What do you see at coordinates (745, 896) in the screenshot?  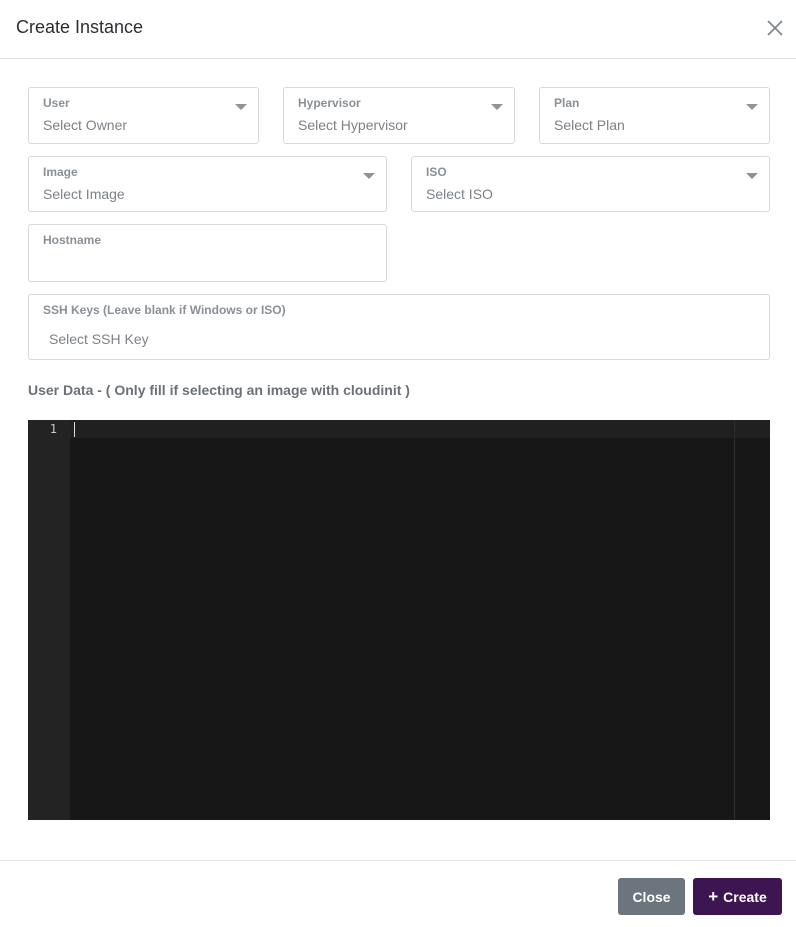 I see `create-button-label: Create` at bounding box center [745, 896].